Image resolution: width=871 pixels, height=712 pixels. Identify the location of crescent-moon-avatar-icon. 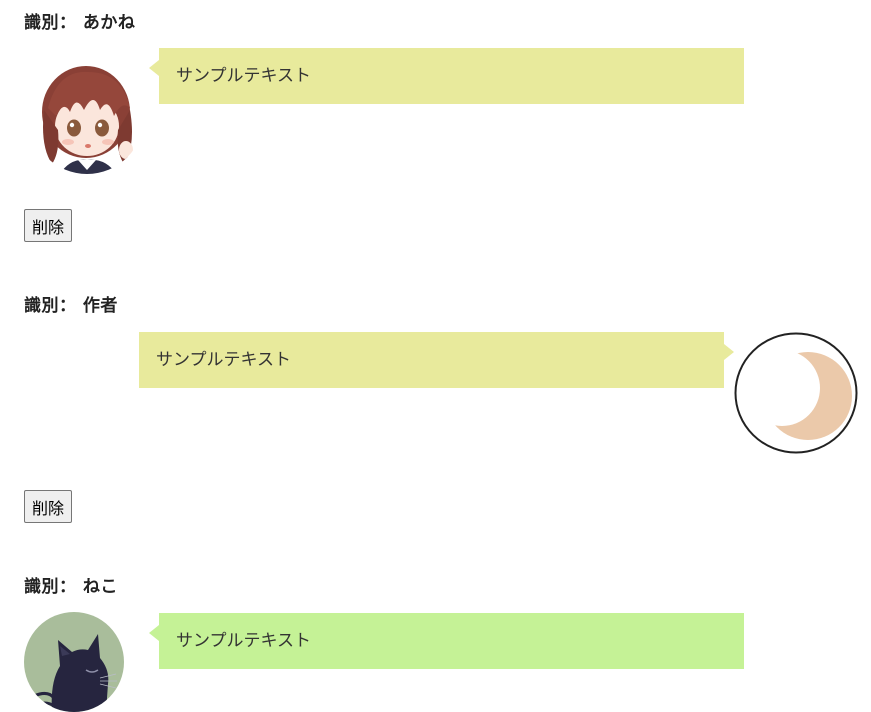
(796, 393).